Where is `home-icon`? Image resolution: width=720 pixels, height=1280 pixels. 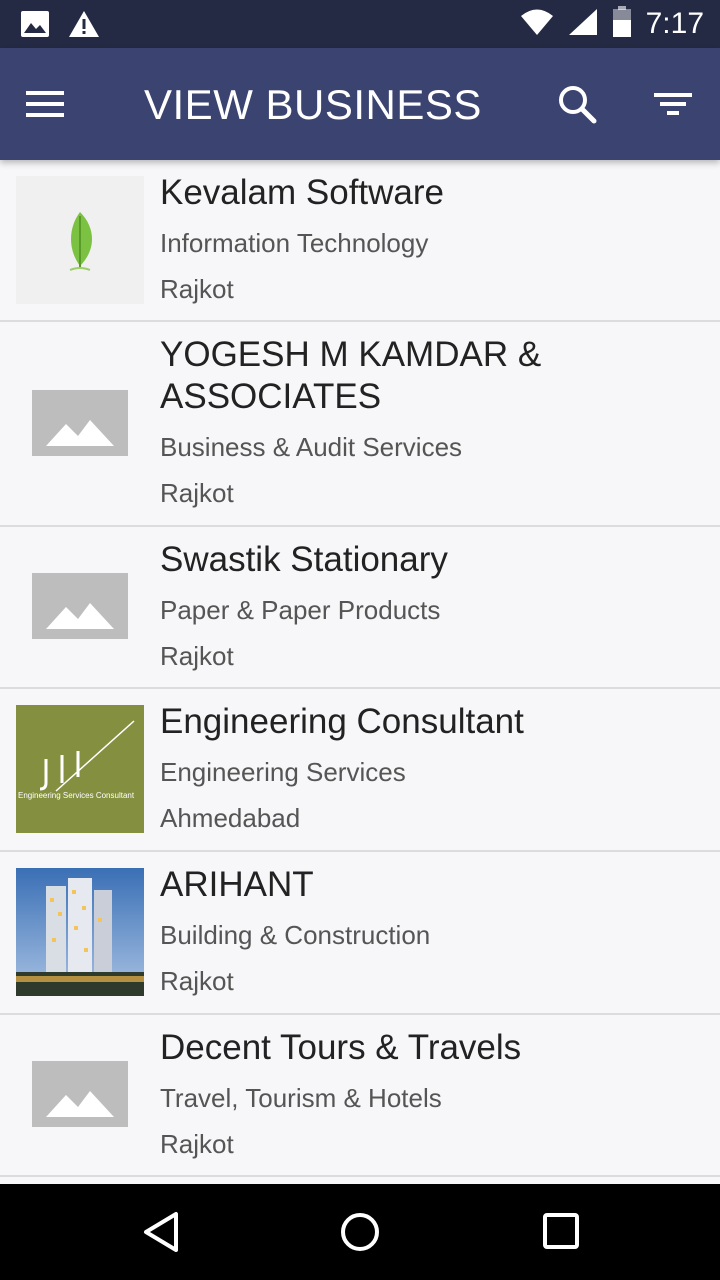 home-icon is located at coordinates (360, 1235).